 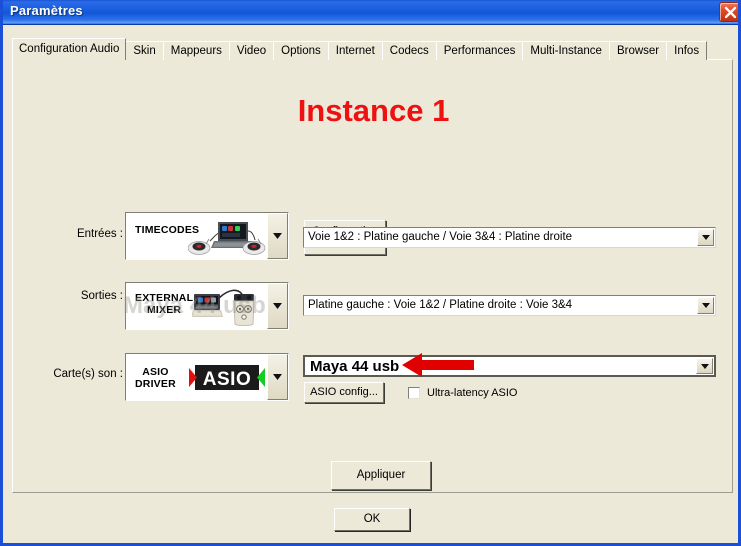 What do you see at coordinates (227, 238) in the screenshot?
I see `turntables-laptop-icon` at bounding box center [227, 238].